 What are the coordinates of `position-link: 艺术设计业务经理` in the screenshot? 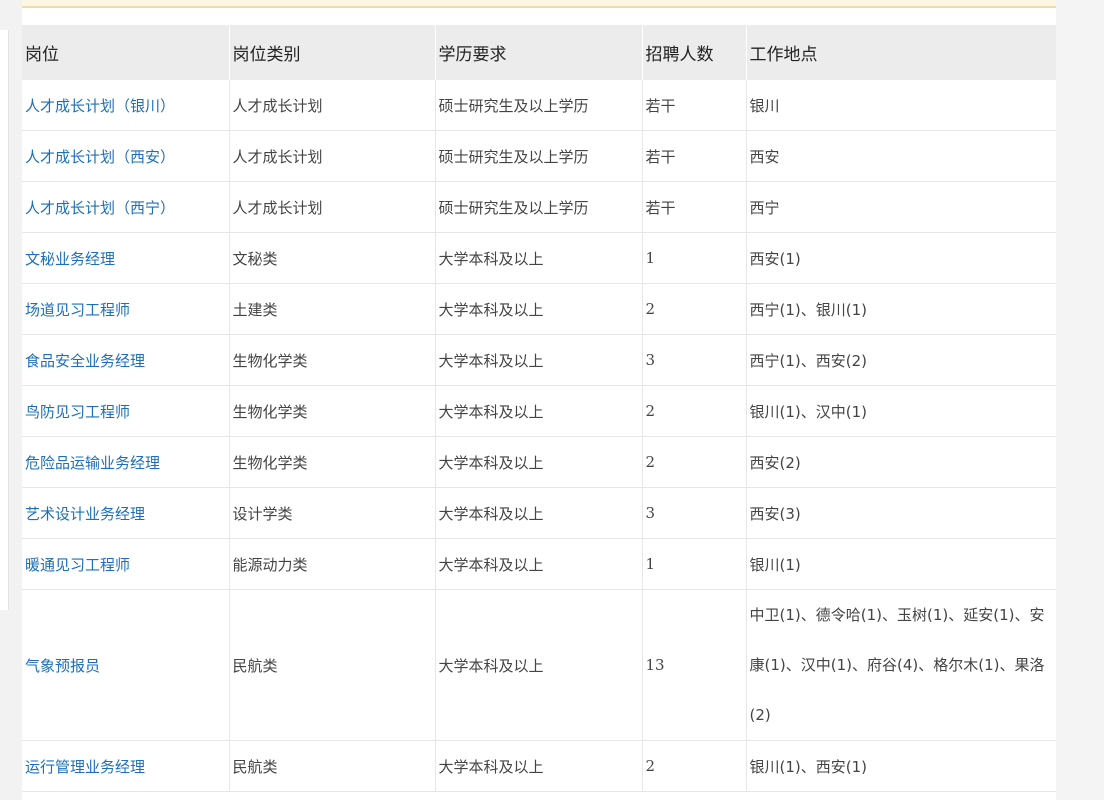 It's located at (126, 513).